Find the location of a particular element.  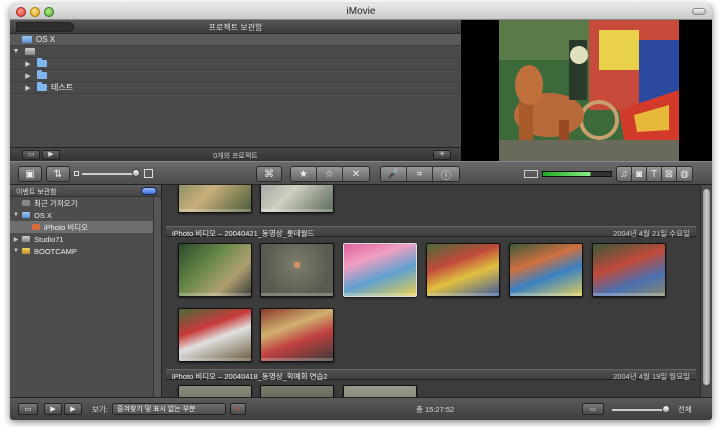

event-item-label: iPhoto 비디오 is located at coordinates (66, 227).